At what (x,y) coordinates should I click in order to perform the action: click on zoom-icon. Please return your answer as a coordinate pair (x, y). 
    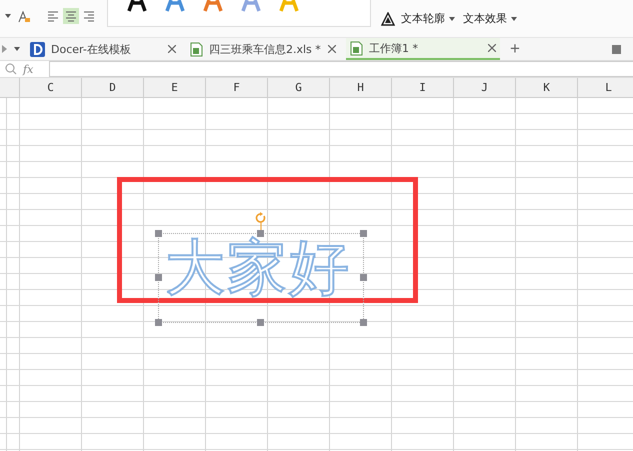
    Looking at the image, I should click on (11, 69).